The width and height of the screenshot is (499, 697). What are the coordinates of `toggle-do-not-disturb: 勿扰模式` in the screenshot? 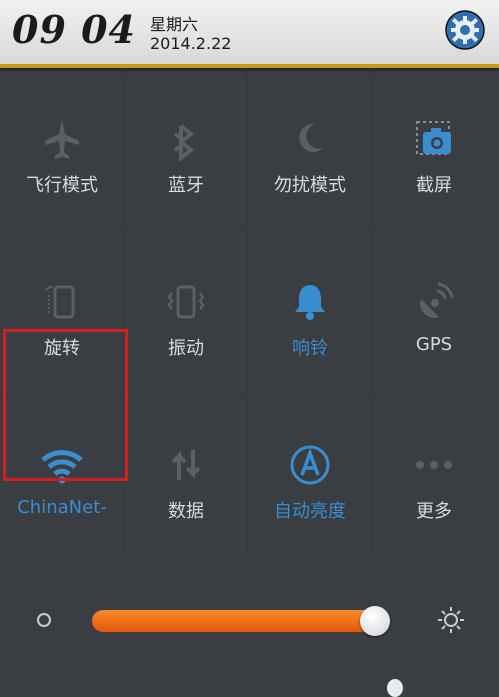 It's located at (310, 149).